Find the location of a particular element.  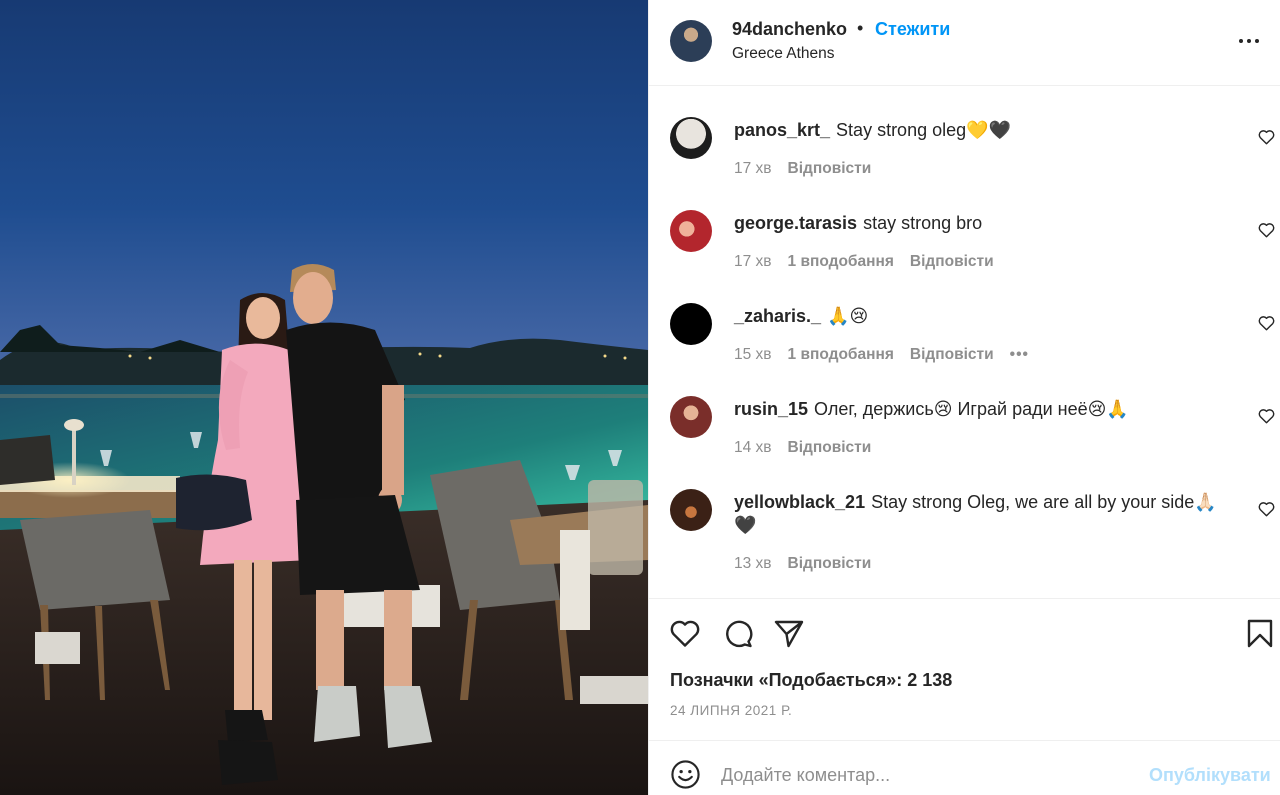

comment-body: panos_krt_ Stay strong oleg💛🖤 is located at coordinates (984, 130).